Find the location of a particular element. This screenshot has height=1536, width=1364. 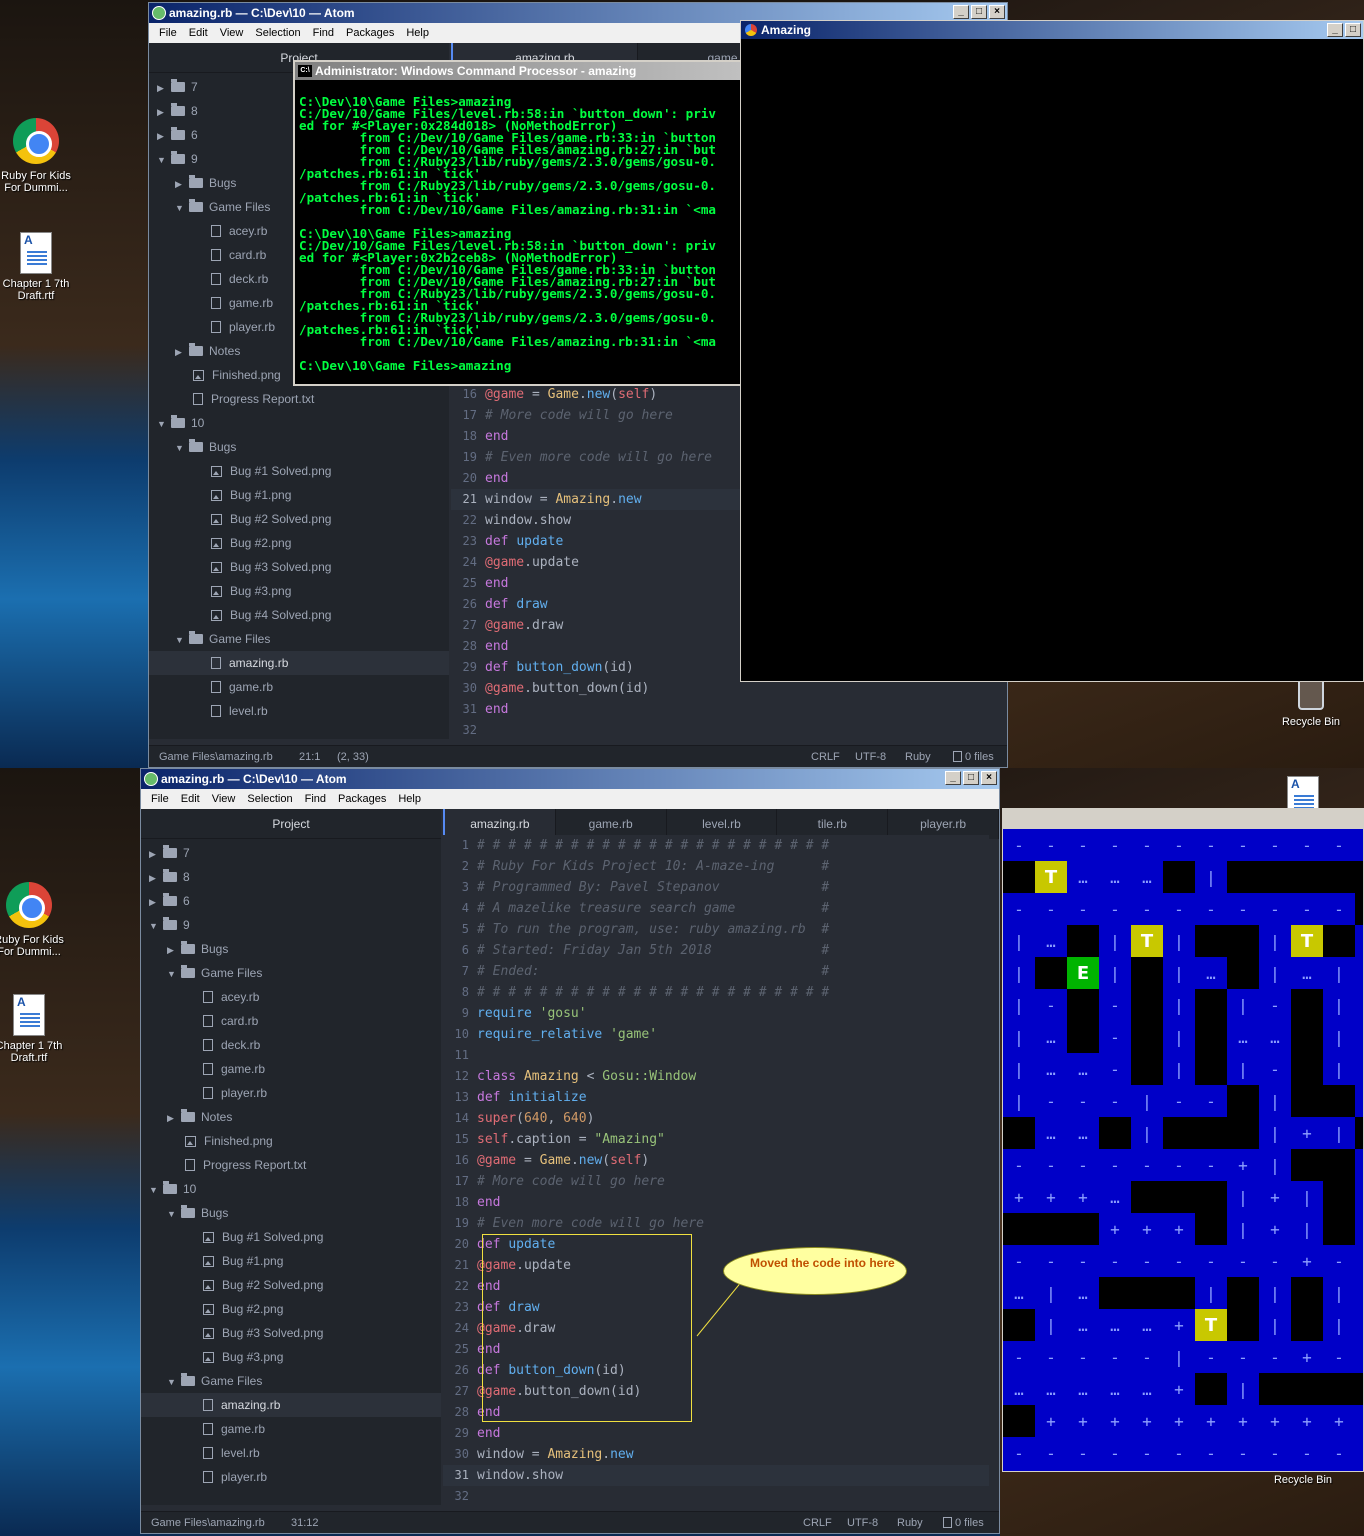

menu-selection: Selection is located at coordinates (269, 799).